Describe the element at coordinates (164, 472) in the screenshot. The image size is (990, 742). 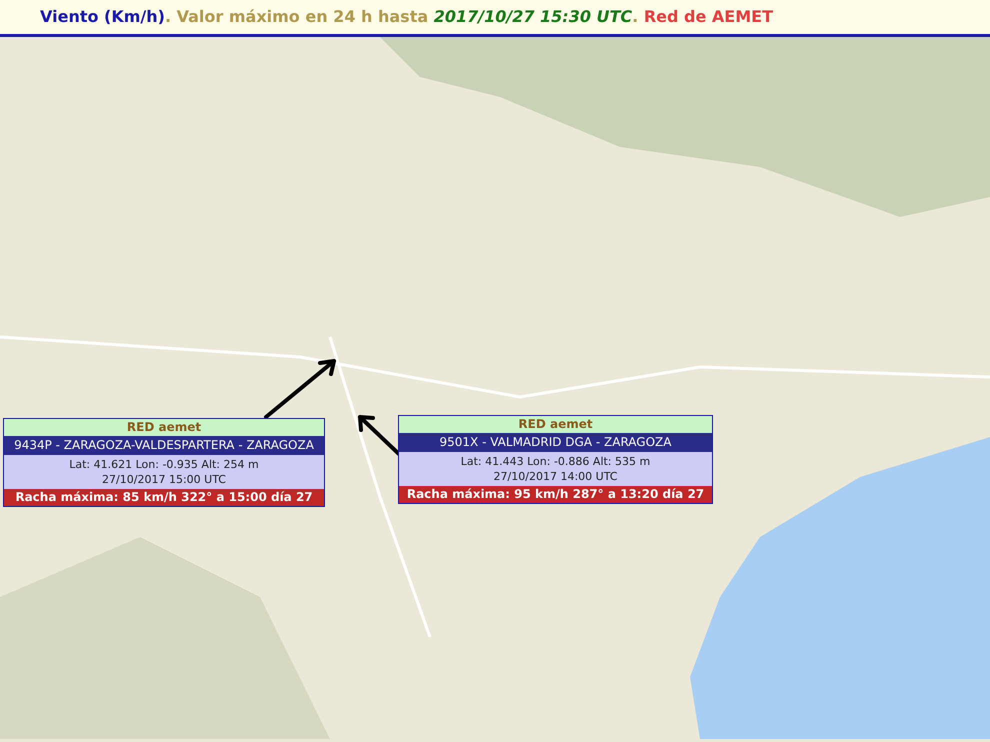
I see `station-info: Lat: 41.621 Lon: -0.935 Alt: 254 m 27/10/2017 15:00 UTC` at that location.